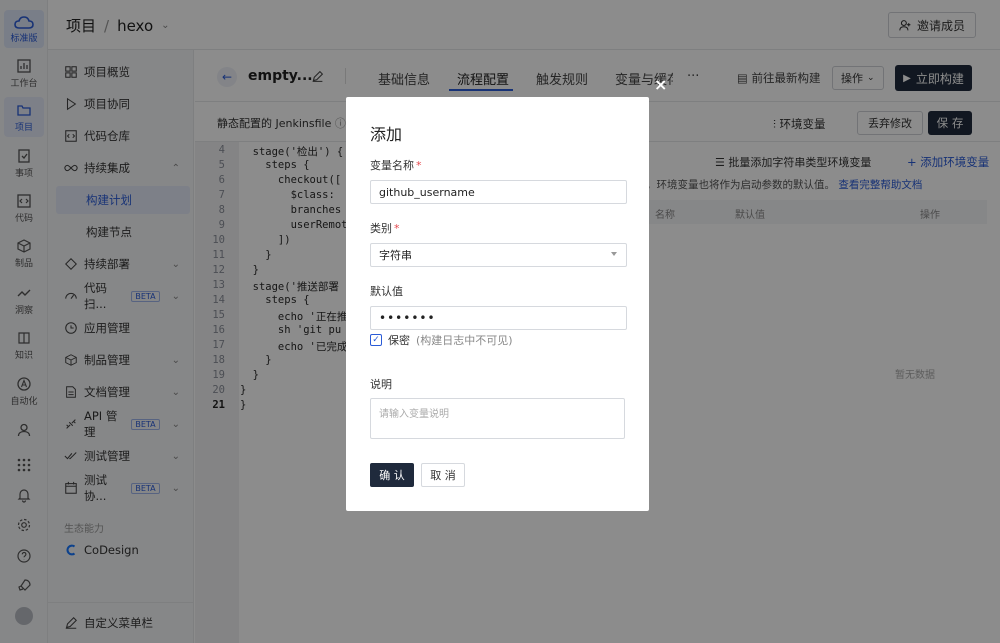  I want to click on default-label: 默认值, so click(386, 291).